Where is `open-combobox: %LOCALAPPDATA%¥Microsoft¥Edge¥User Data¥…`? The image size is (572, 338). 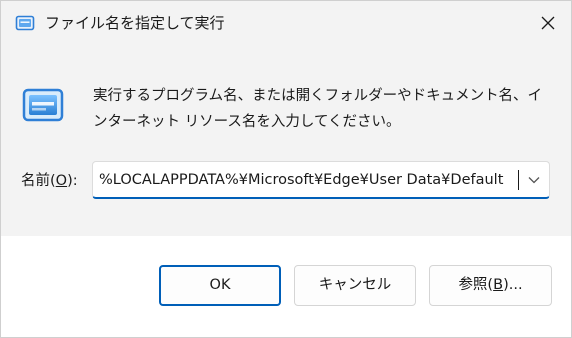 open-combobox: %LOCALAPPDATA%¥Microsoft¥Edge¥User Data¥… is located at coordinates (321, 180).